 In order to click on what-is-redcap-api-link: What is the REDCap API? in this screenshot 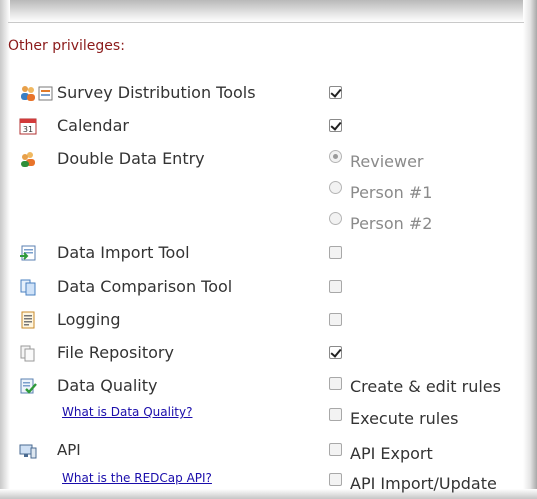, I will do `click(137, 478)`.